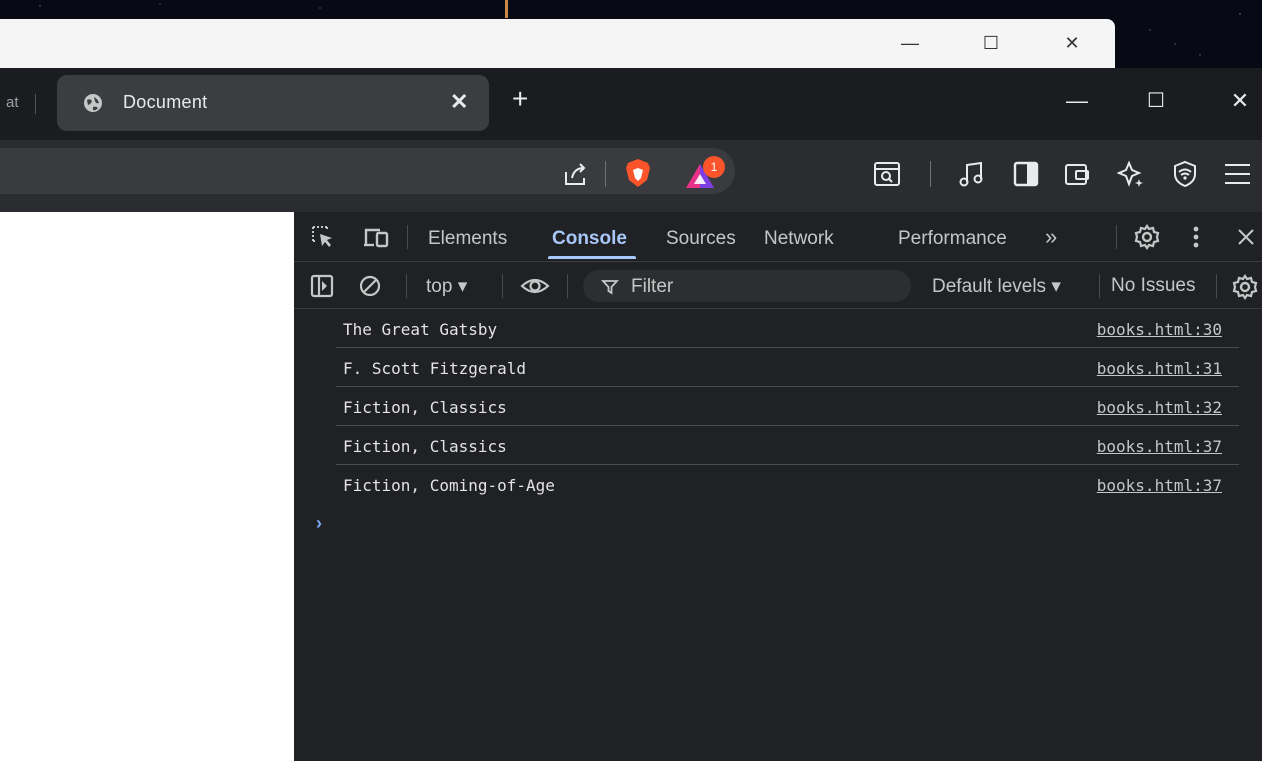 The image size is (1262, 761). Describe the element at coordinates (446, 286) in the screenshot. I see `context-selector: top ▾` at that location.